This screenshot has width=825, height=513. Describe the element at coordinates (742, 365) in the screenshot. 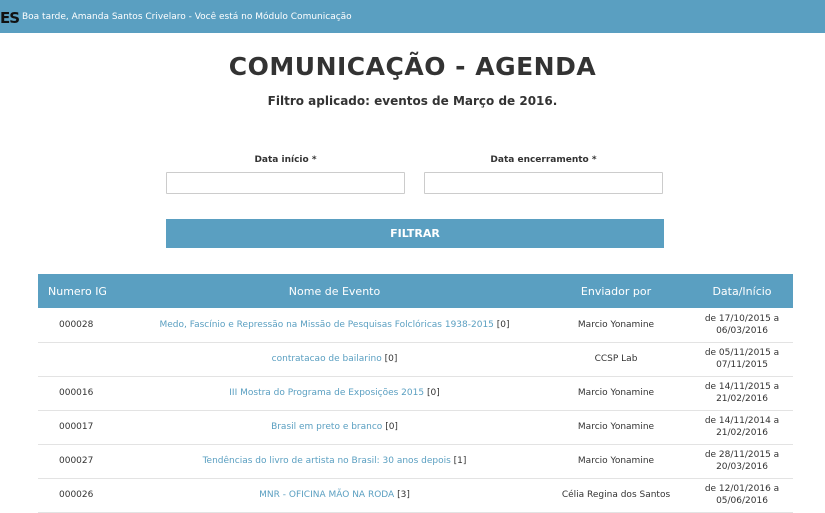

I see `event-date-end: 07/11/2015` at that location.